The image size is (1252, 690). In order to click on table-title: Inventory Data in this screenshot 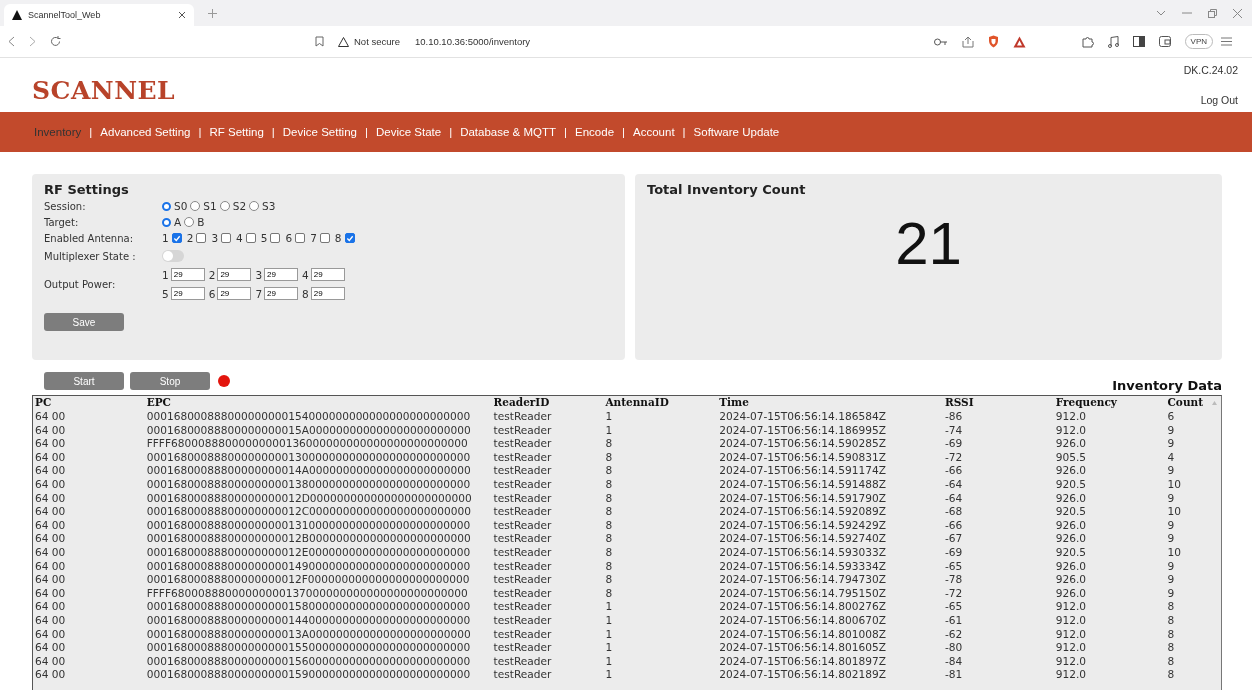, I will do `click(1167, 385)`.